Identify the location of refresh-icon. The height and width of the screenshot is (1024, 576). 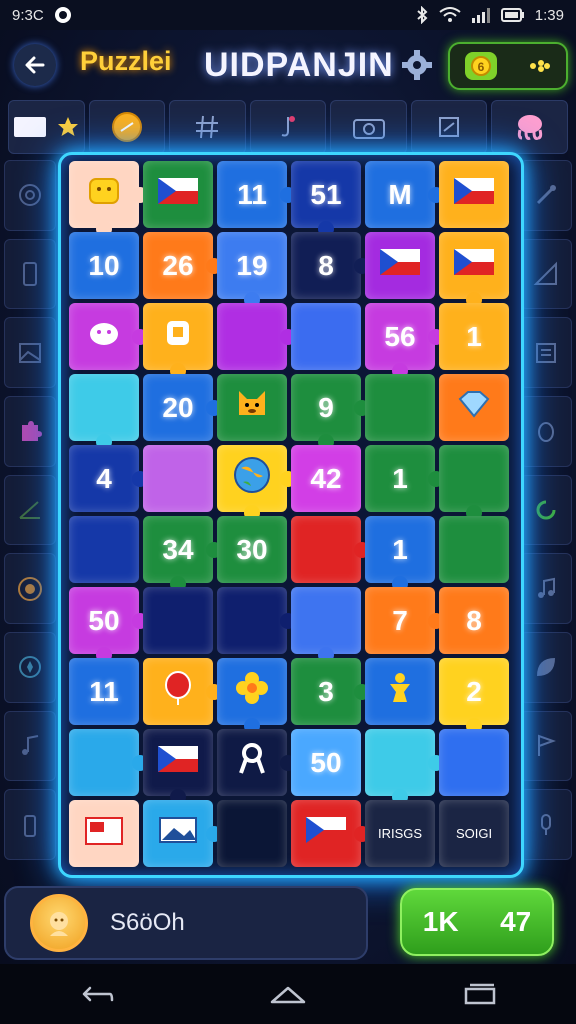
(546, 510).